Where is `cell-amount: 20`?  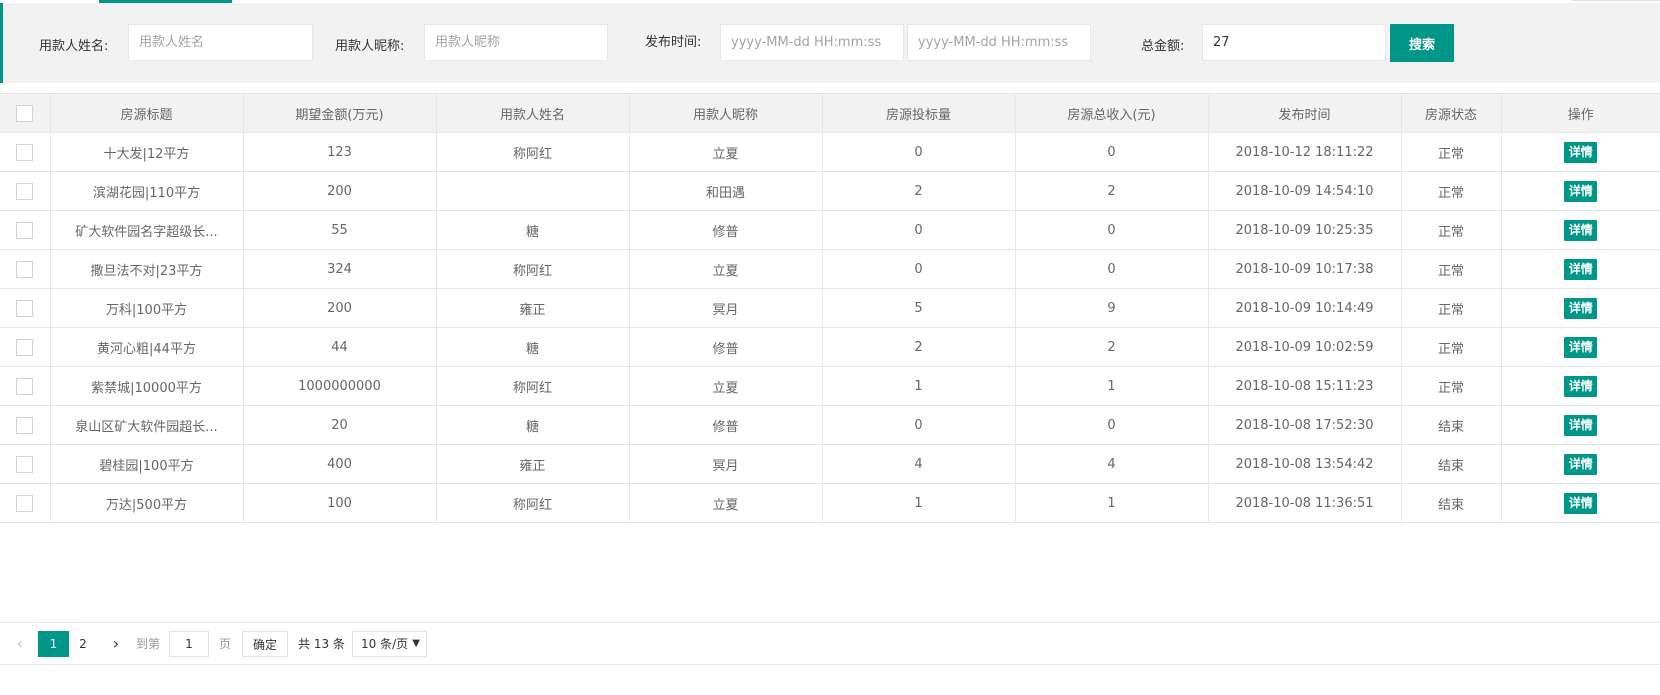 cell-amount: 20 is located at coordinates (339, 425).